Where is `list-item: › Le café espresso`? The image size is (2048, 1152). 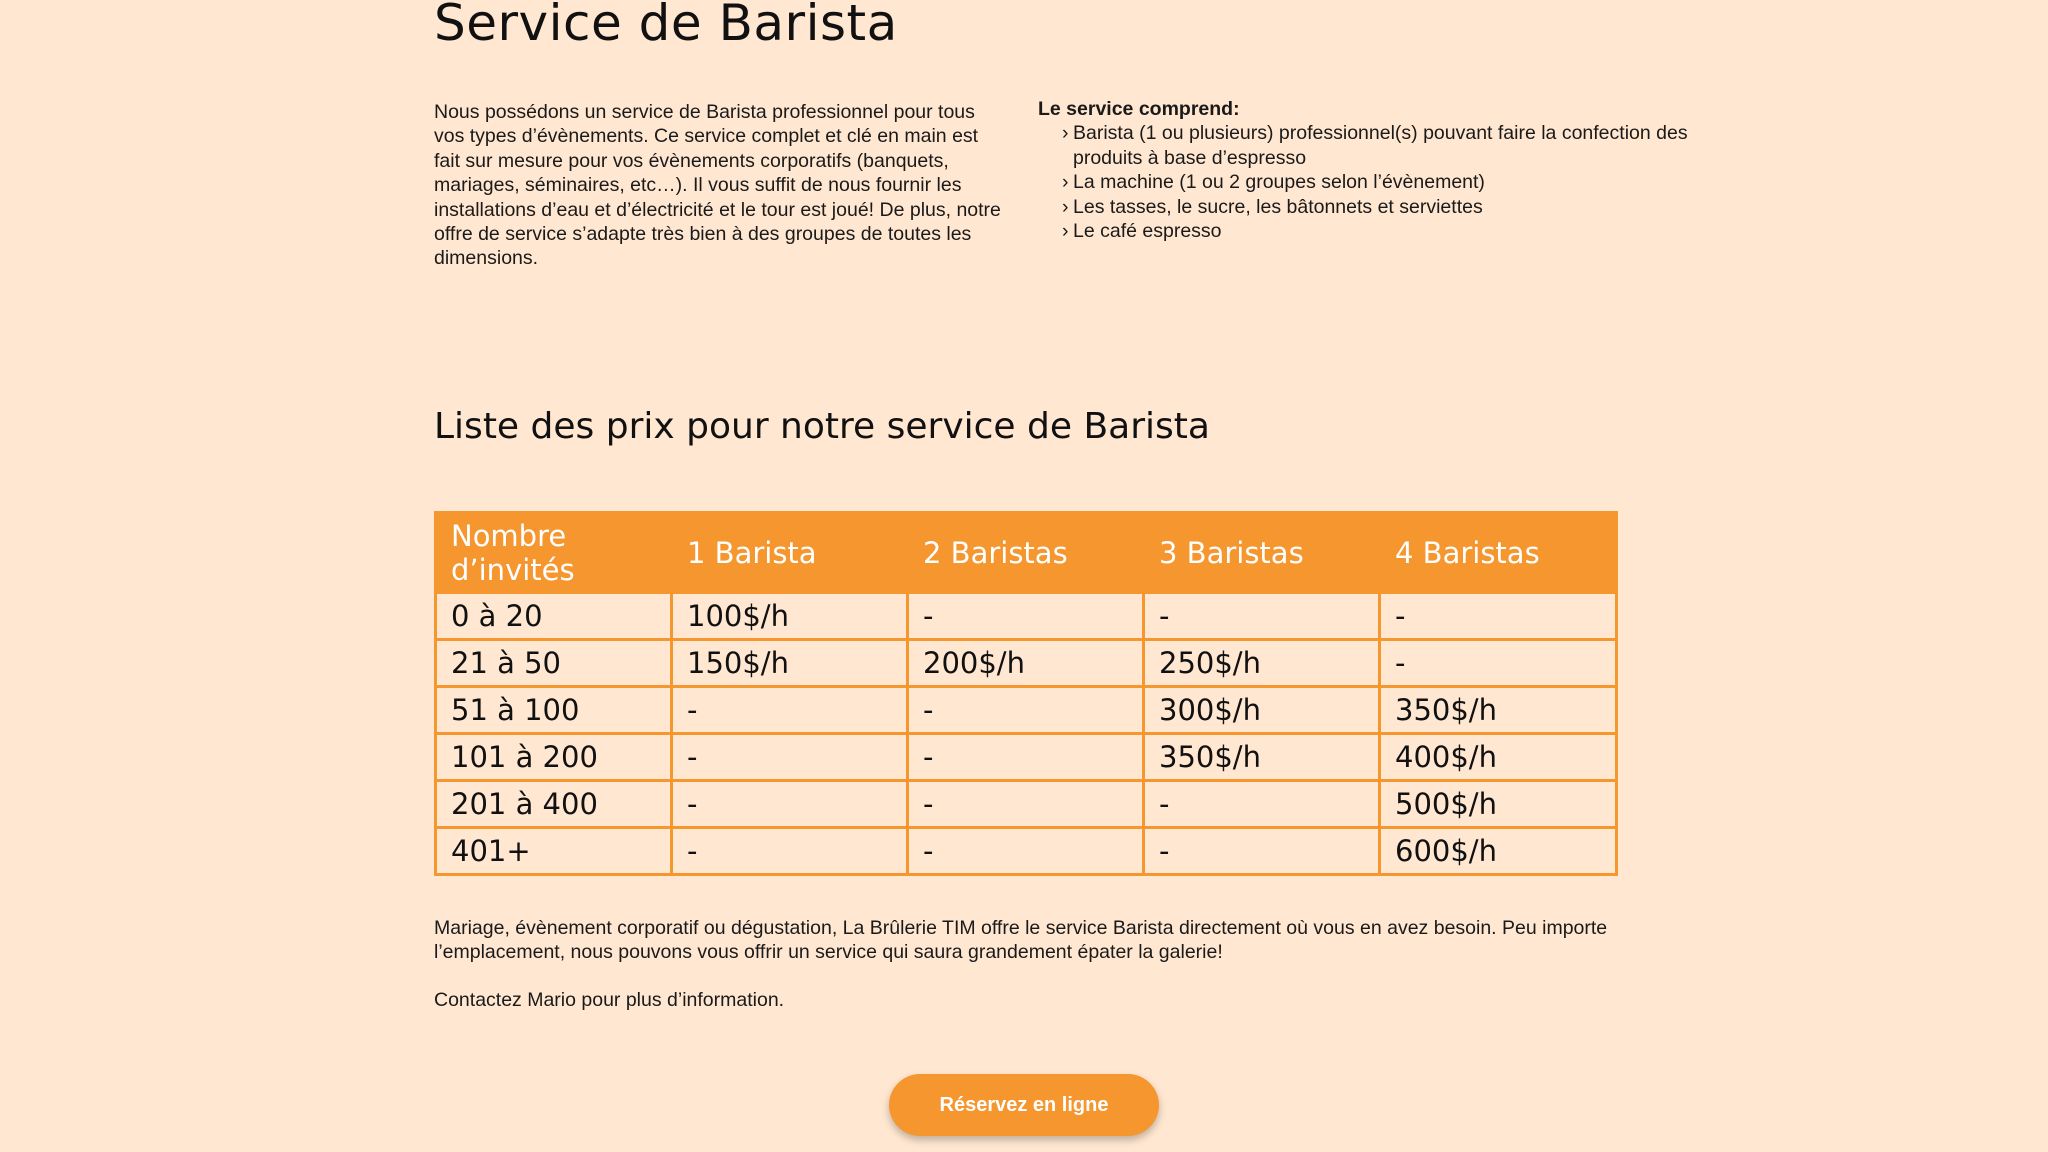 list-item: › Le café espresso is located at coordinates (1388, 231).